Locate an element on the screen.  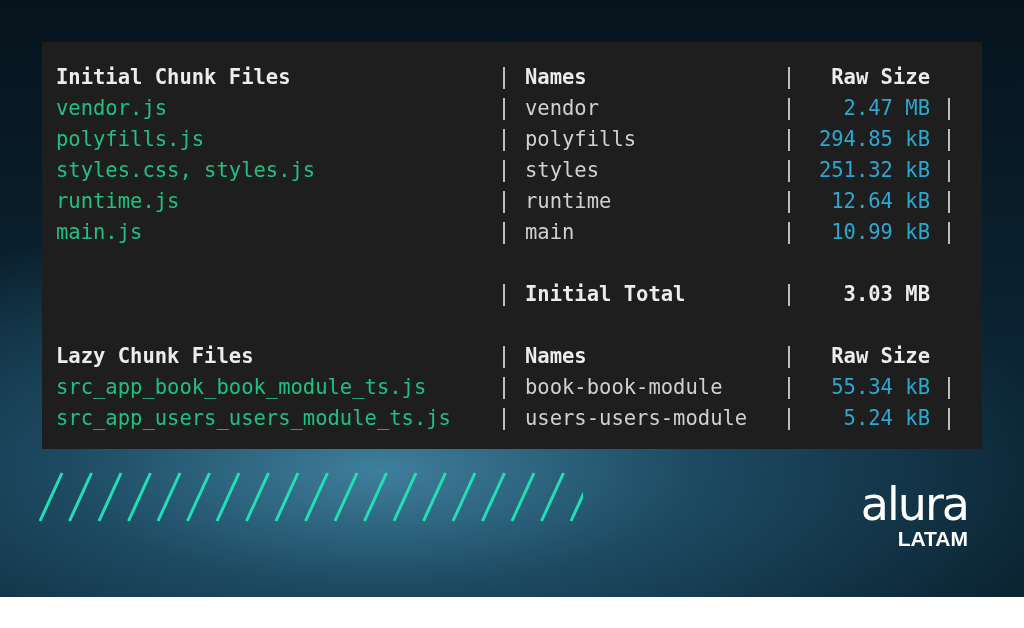
file-size: 294.85 kB is located at coordinates (874, 140).